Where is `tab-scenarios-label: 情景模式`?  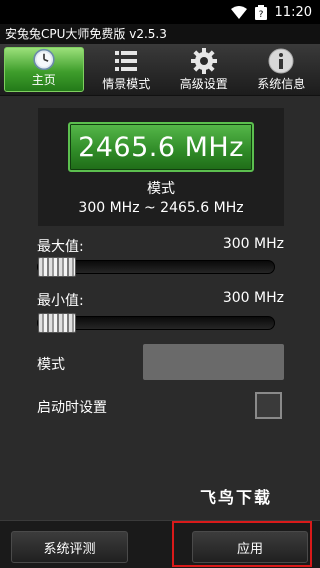 tab-scenarios-label: 情景模式 is located at coordinates (126, 84).